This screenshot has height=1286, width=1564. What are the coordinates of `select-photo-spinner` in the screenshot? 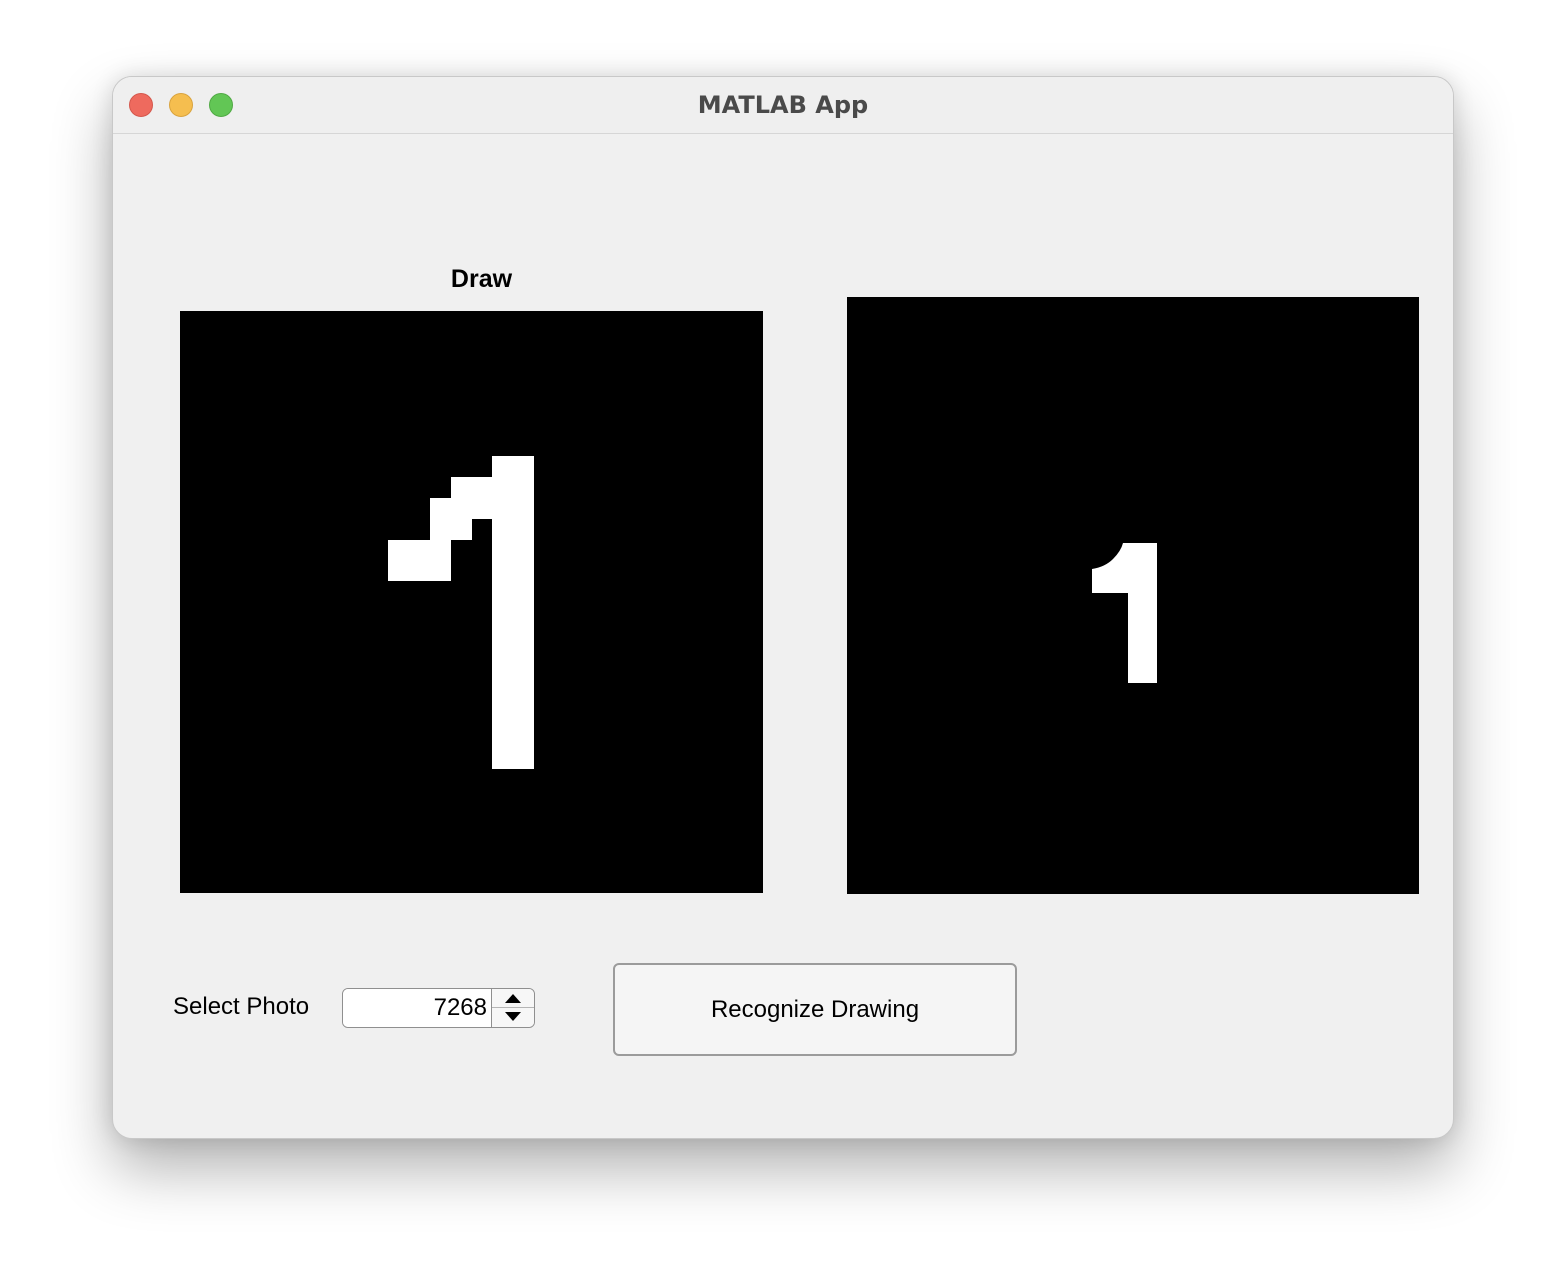 It's located at (438, 1008).